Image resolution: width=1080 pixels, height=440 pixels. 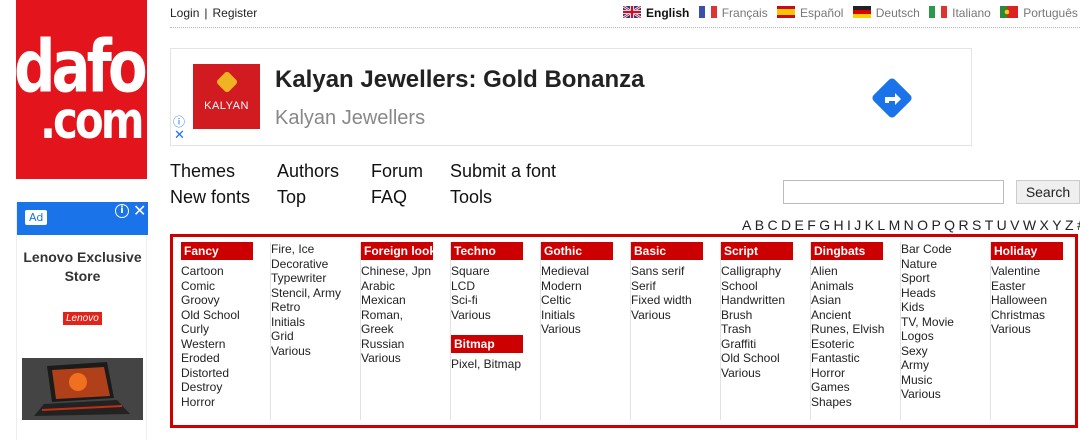 What do you see at coordinates (989, 225) in the screenshot?
I see `alpha-letter: T` at bounding box center [989, 225].